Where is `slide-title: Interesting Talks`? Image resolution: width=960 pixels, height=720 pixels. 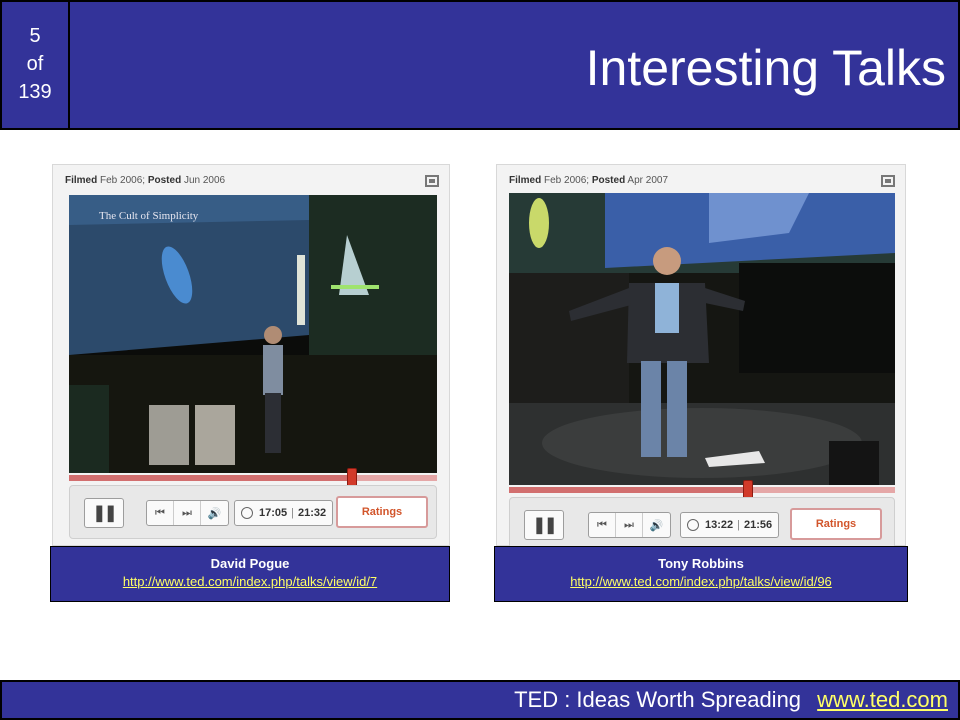 slide-title: Interesting Talks is located at coordinates (765, 68).